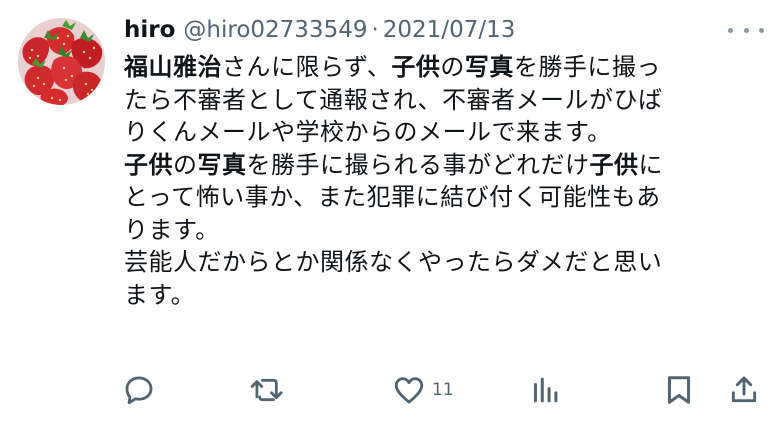 The image size is (780, 425). Describe the element at coordinates (275, 30) in the screenshot. I see `user-handle: @hiro02733549` at that location.